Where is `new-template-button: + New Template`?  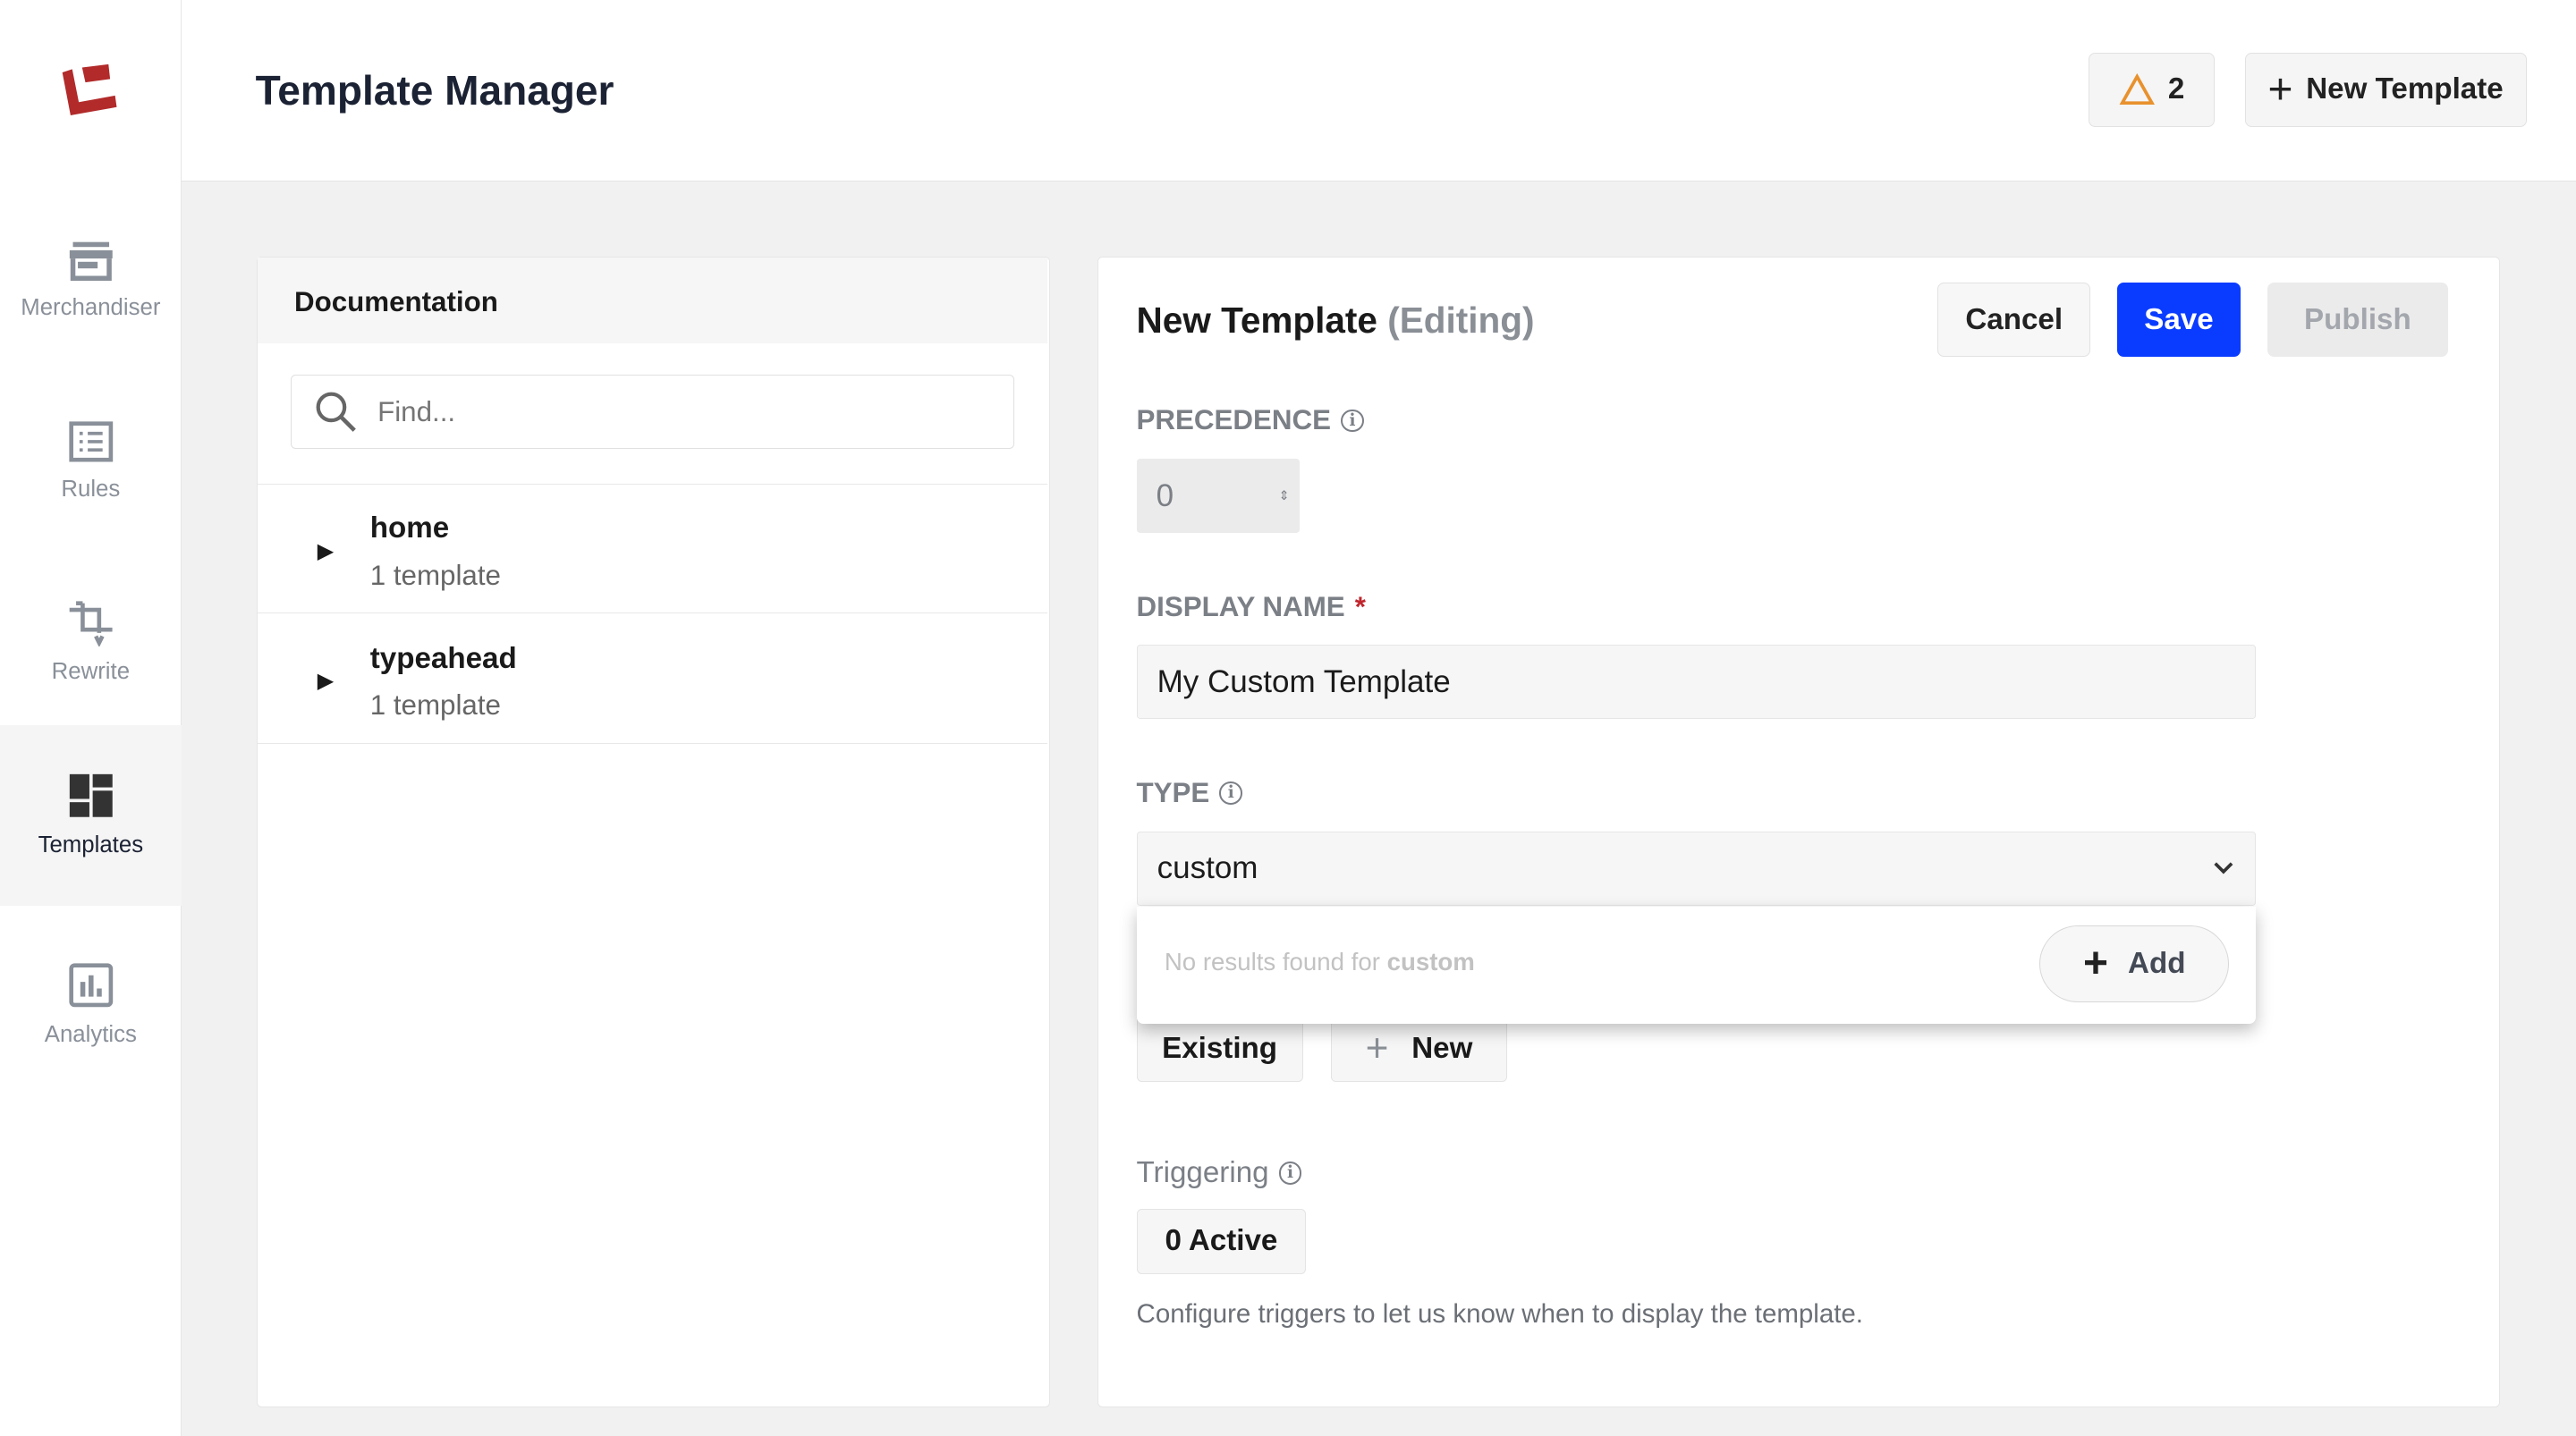
new-template-button: + New Template is located at coordinates (2385, 89).